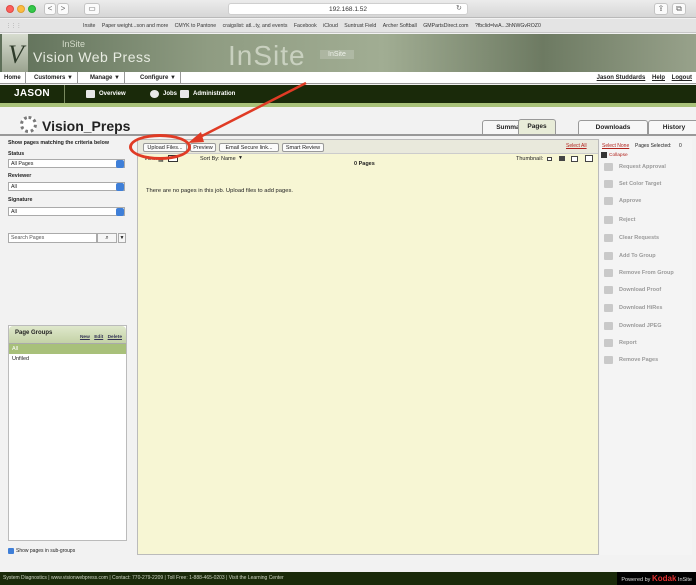 Image resolution: width=696 pixels, height=585 pixels. I want to click on powered-by-label: Powered by, so click(636, 580).